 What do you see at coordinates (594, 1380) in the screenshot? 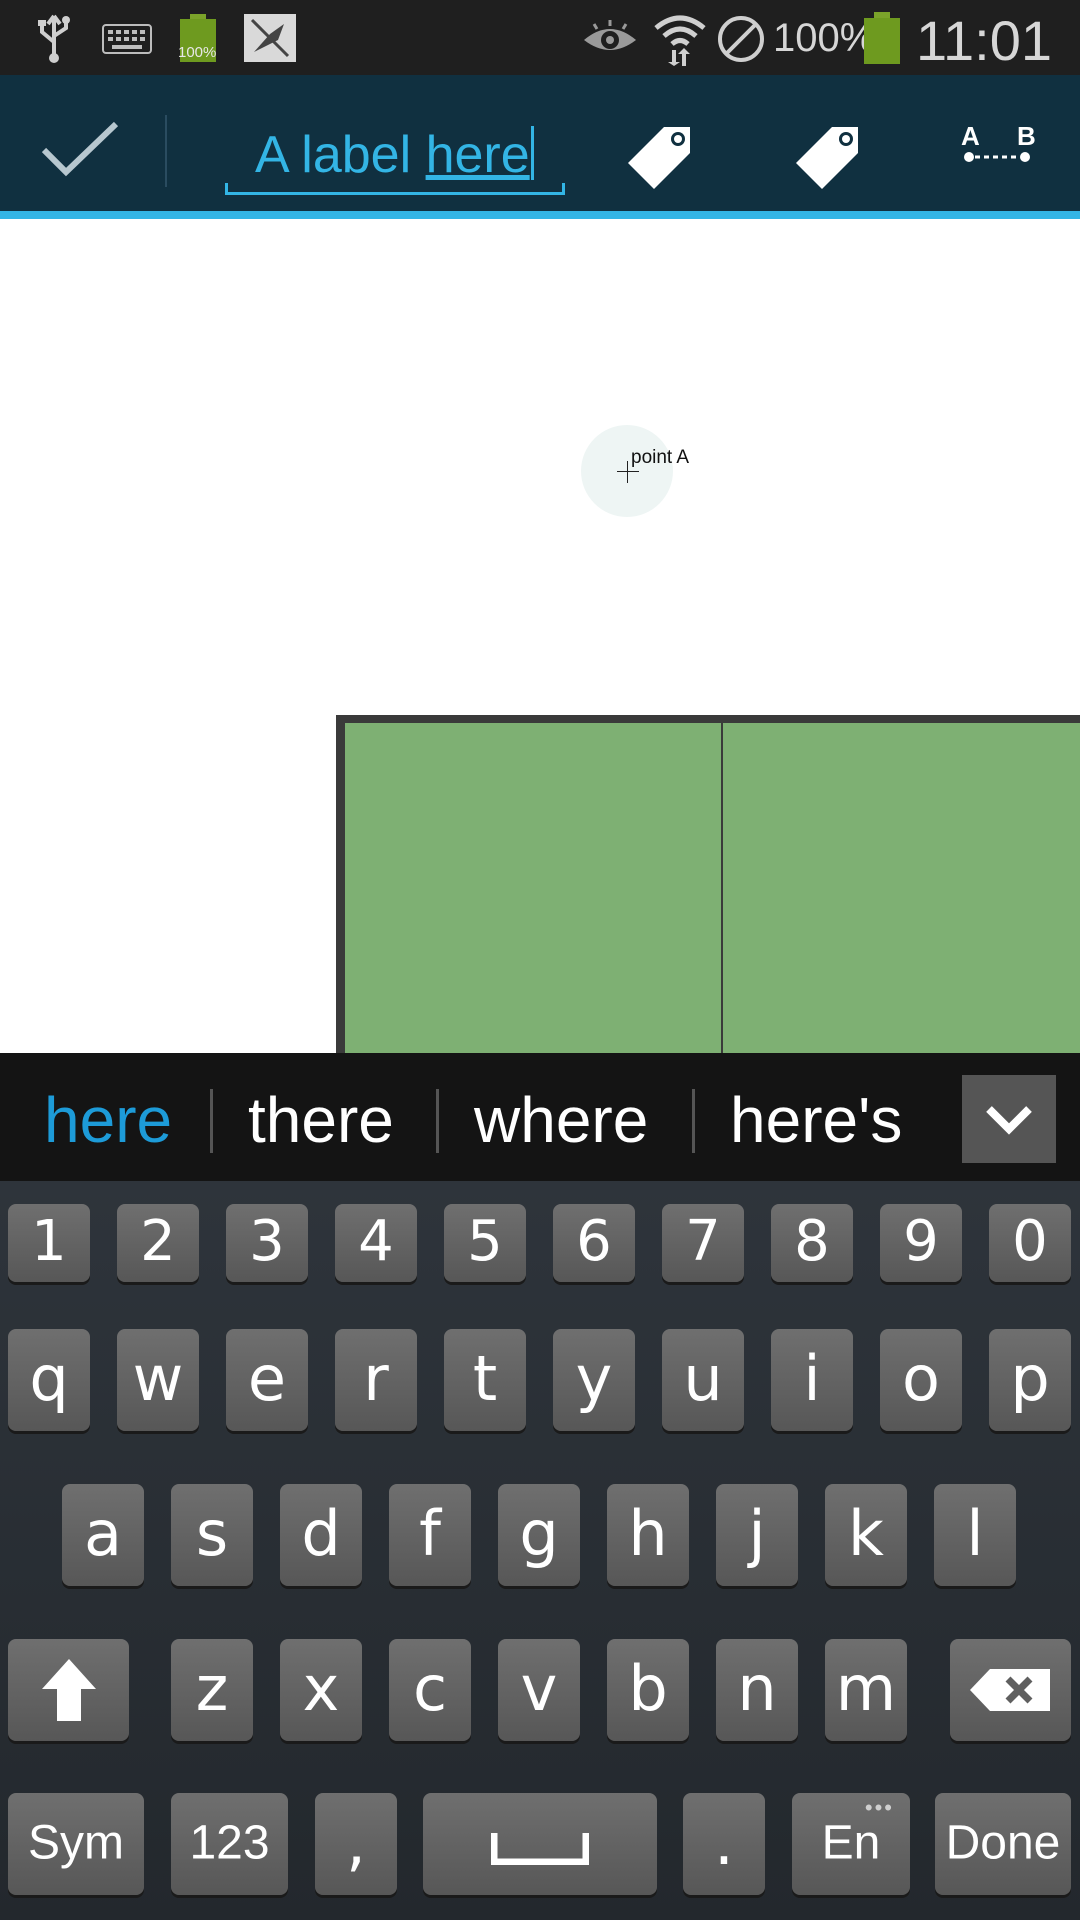
I see `key-y: y` at bounding box center [594, 1380].